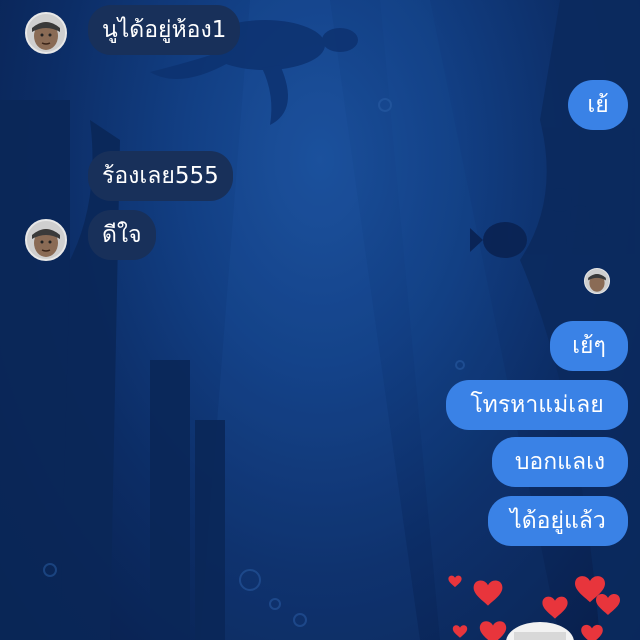 The height and width of the screenshot is (640, 640). I want to click on heart-reactions, so click(534, 607).